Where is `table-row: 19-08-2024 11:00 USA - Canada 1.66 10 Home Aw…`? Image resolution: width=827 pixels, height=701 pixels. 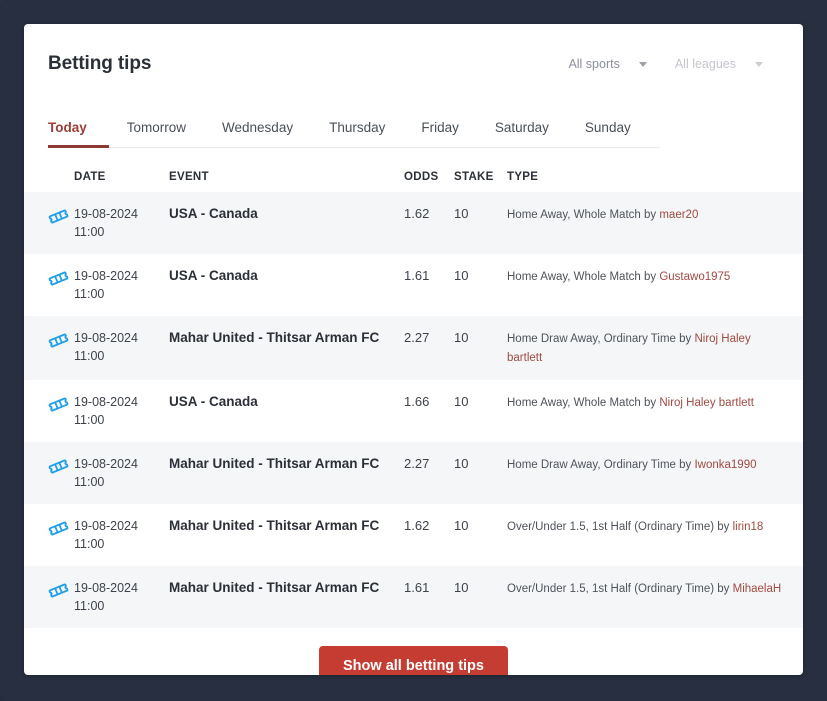
table-row: 19-08-2024 11:00 USA - Canada 1.66 10 Home Aw… is located at coordinates (413, 411).